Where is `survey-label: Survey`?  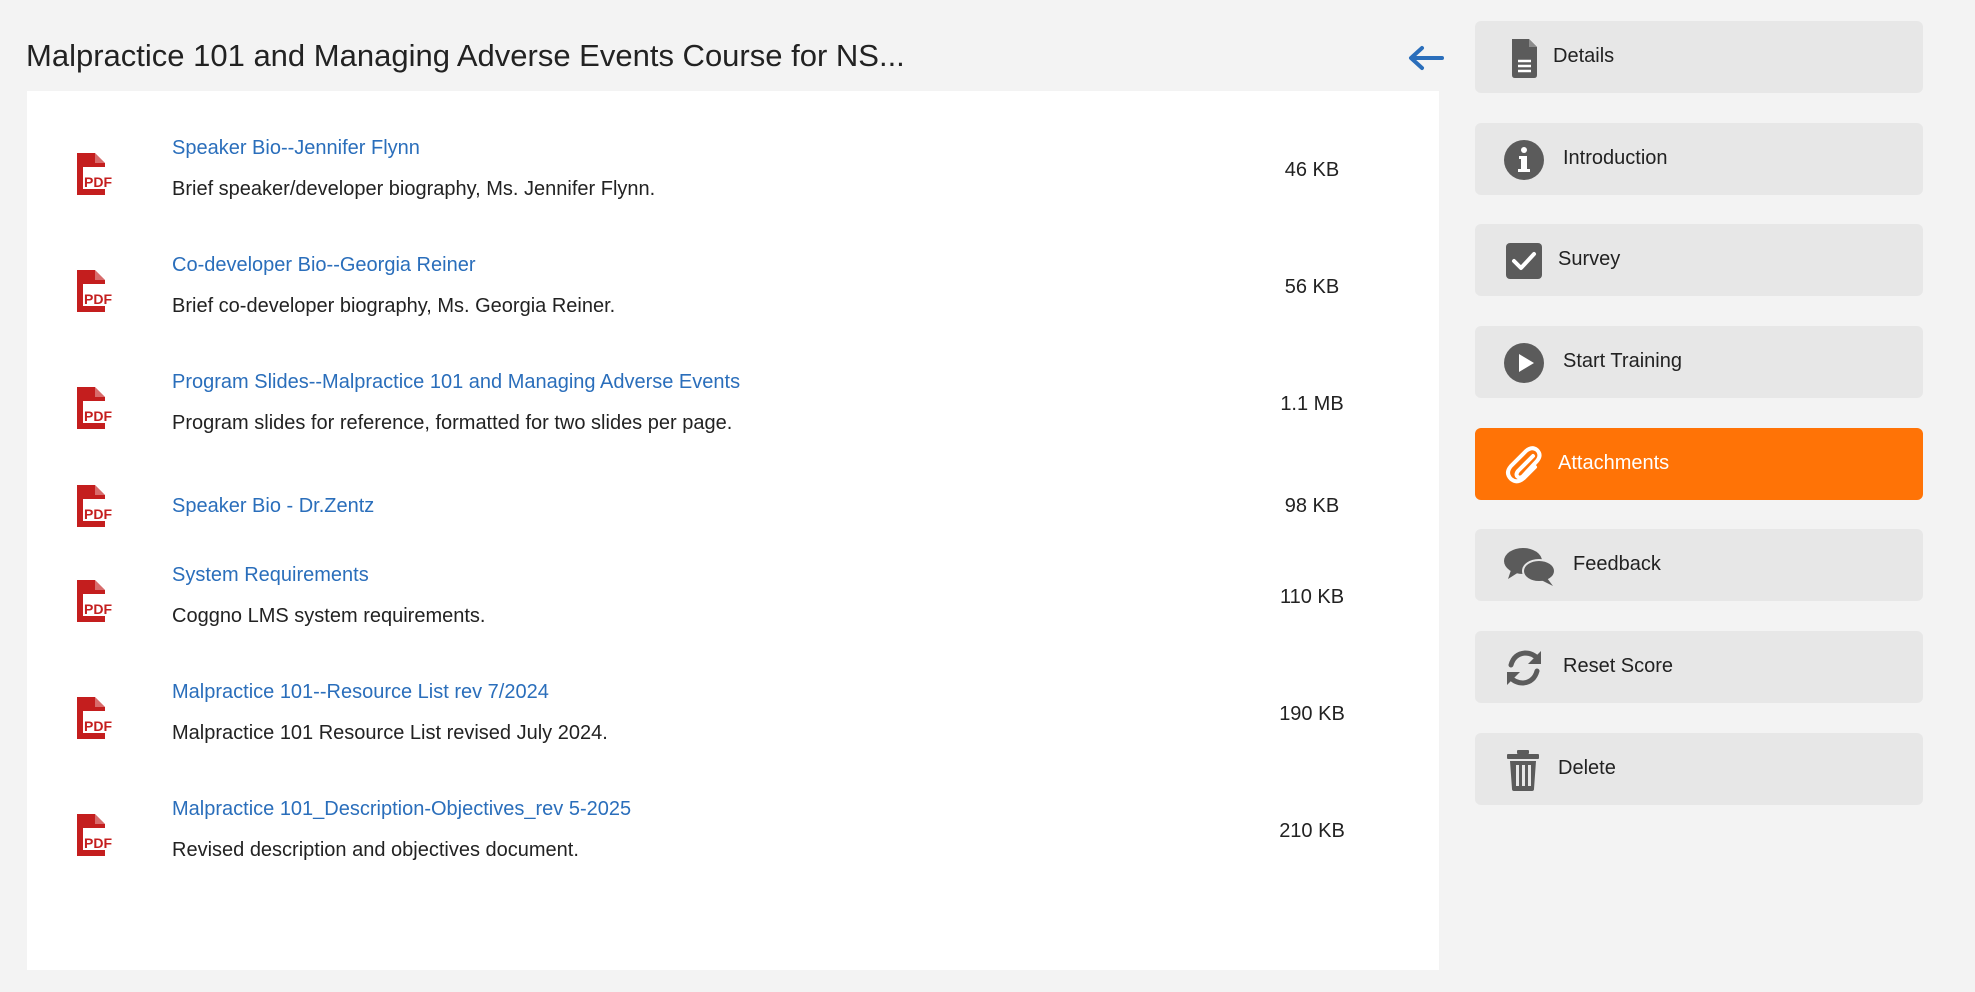 survey-label: Survey is located at coordinates (1589, 259).